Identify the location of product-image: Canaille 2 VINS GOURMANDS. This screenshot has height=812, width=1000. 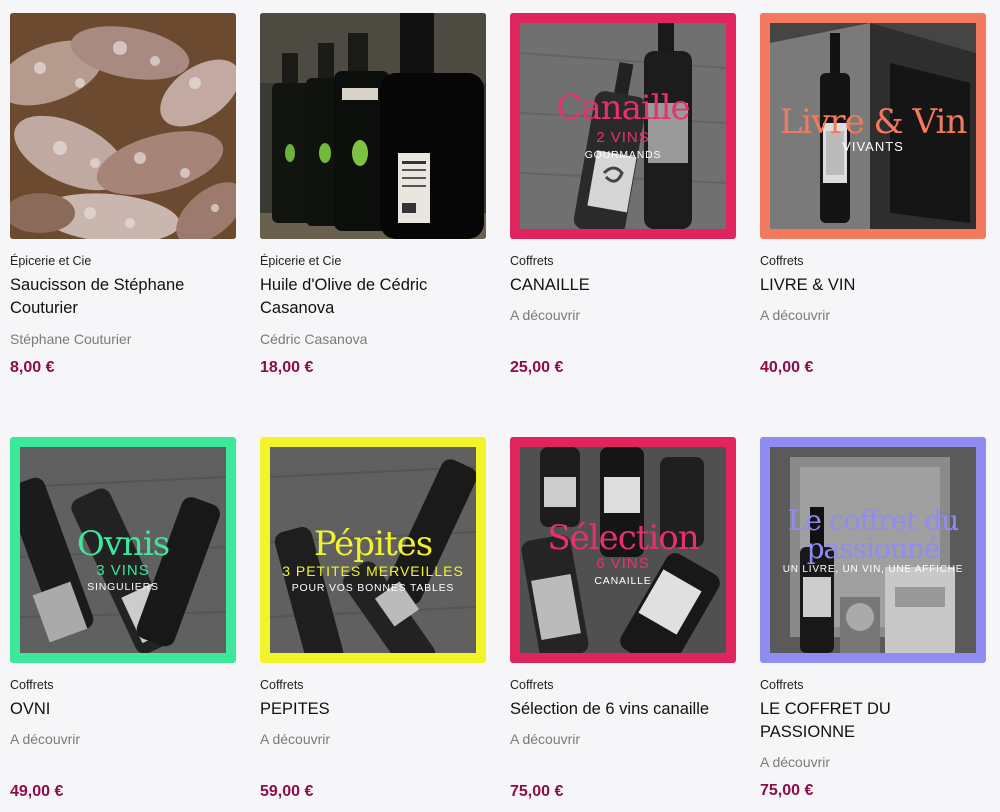
(623, 126).